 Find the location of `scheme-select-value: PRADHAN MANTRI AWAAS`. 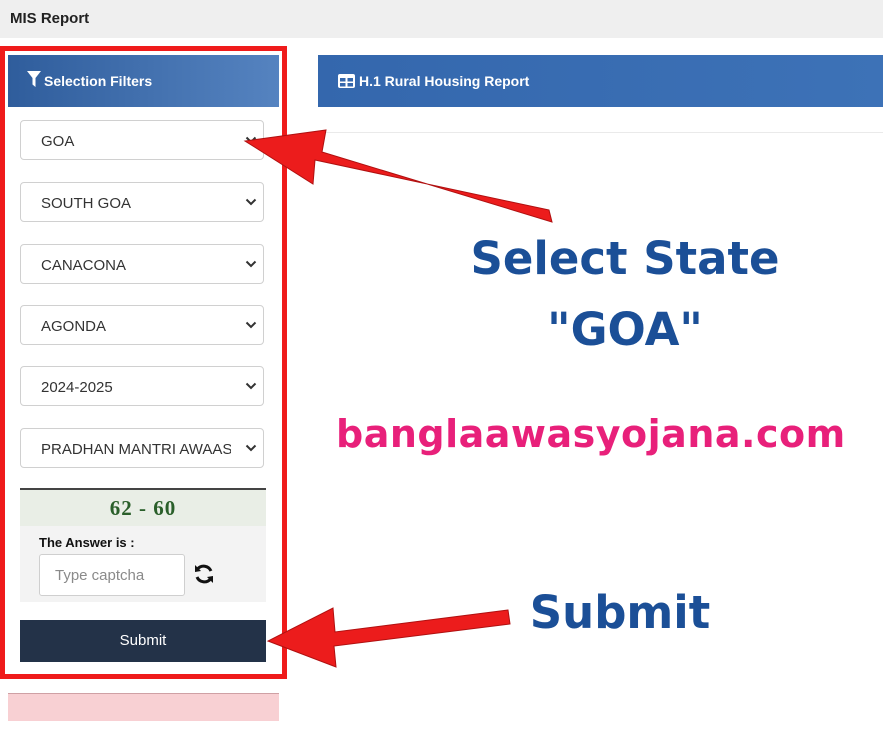

scheme-select-value: PRADHAN MANTRI AWAAS is located at coordinates (136, 449).